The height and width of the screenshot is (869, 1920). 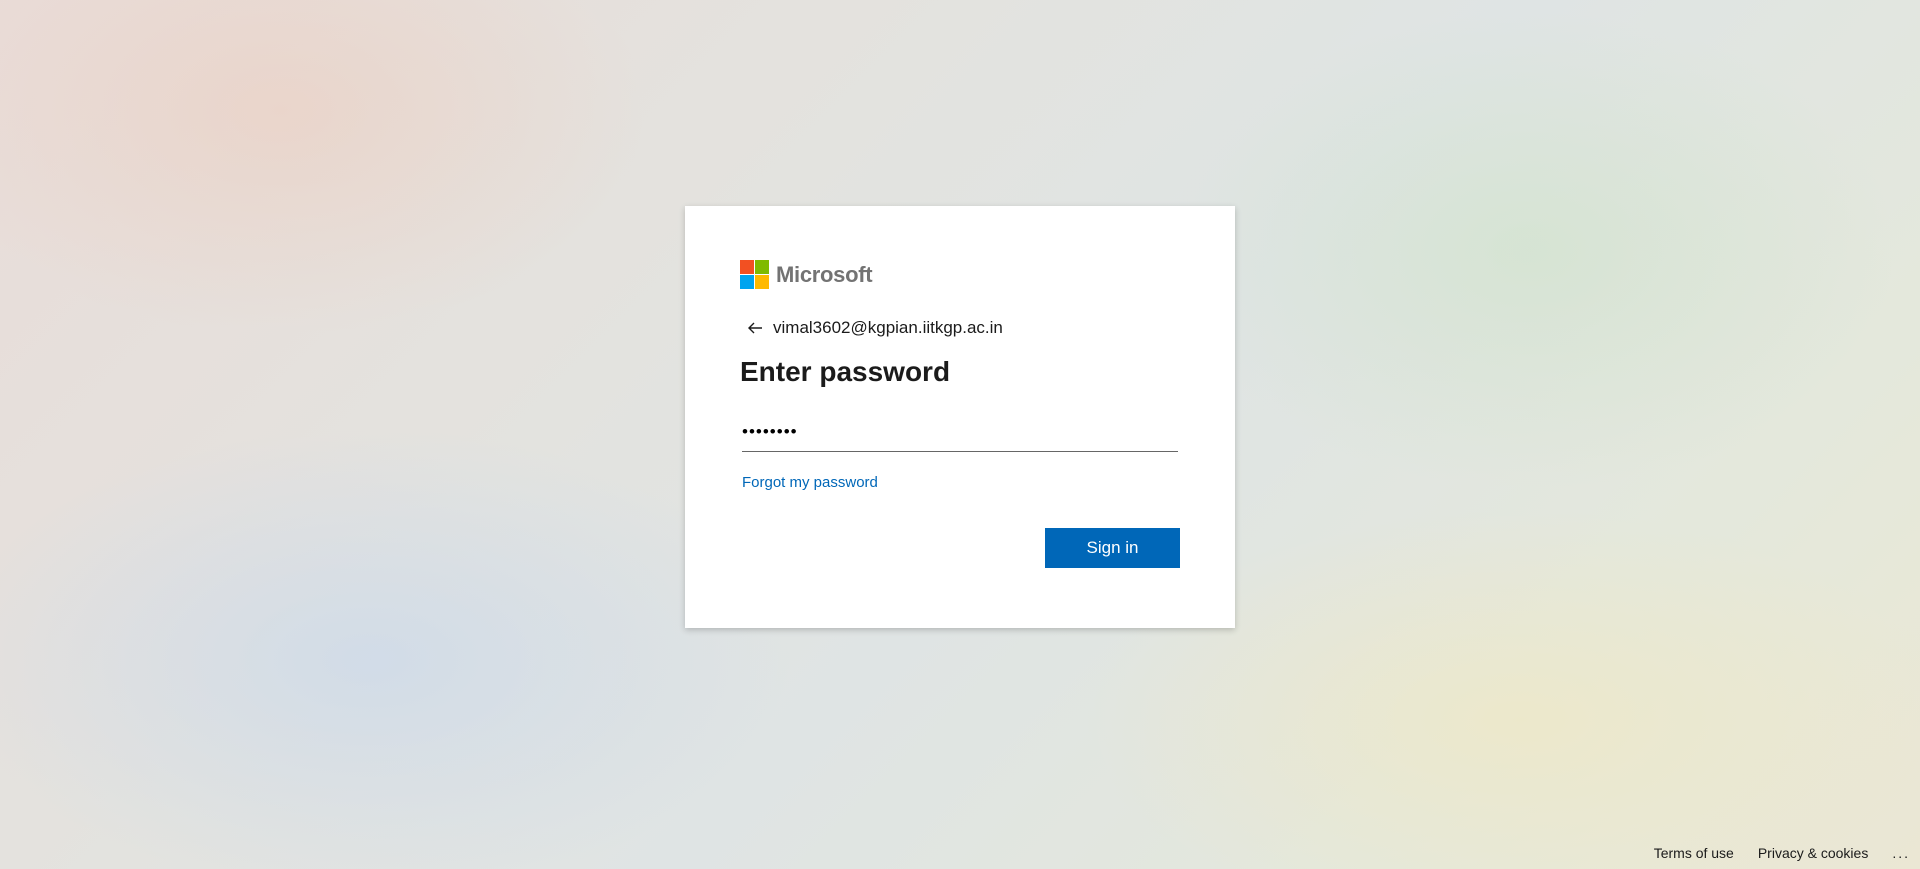 What do you see at coordinates (755, 328) in the screenshot?
I see `back-arrow-icon` at bounding box center [755, 328].